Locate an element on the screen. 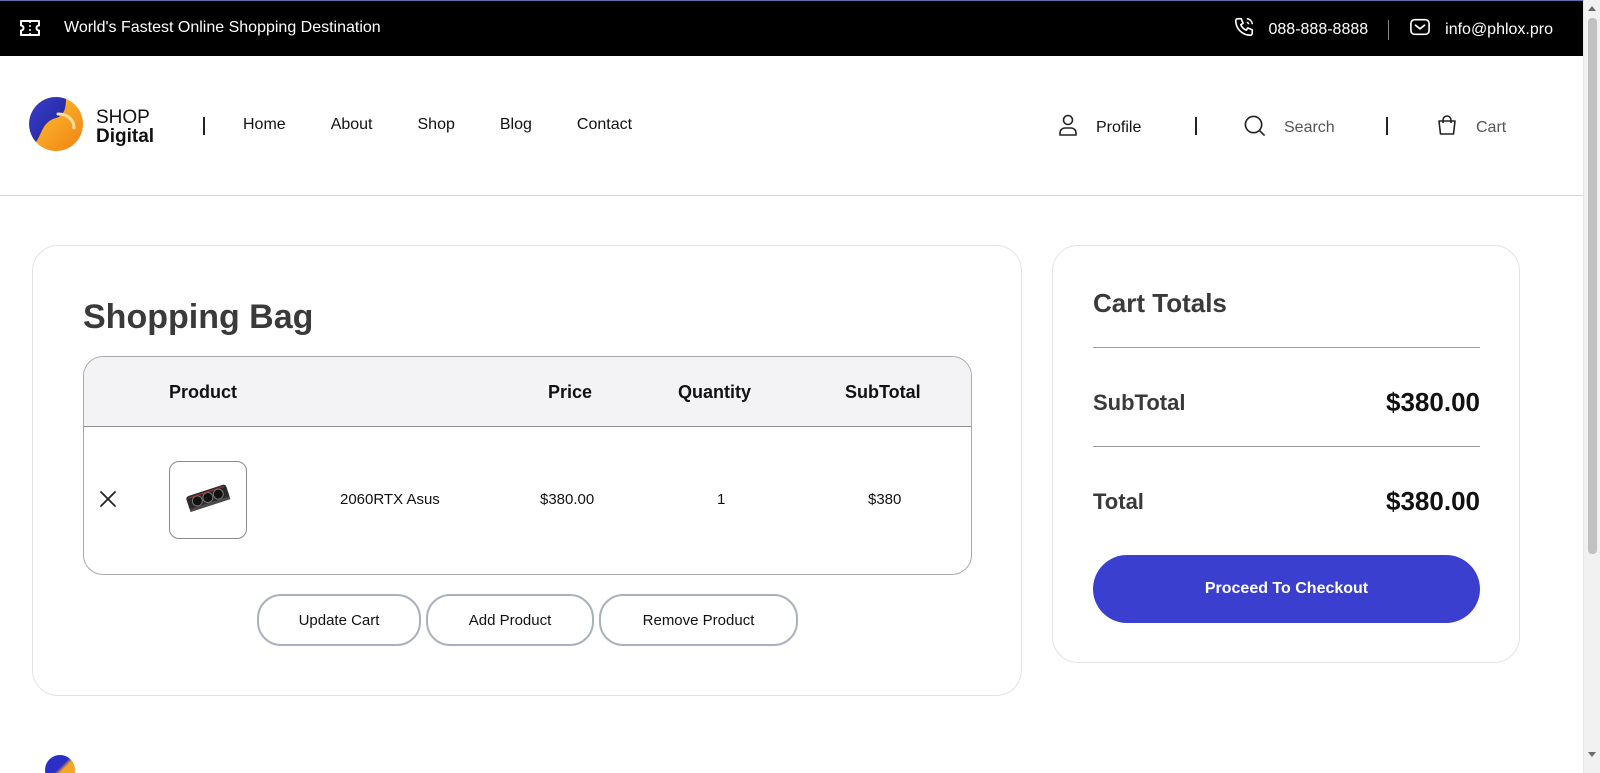 The height and width of the screenshot is (773, 1600). search-button: Search is located at coordinates (1289, 128).